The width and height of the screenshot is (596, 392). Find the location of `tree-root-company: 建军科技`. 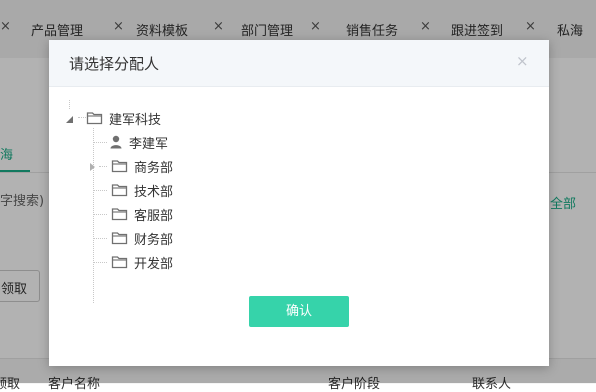

tree-root-company: 建军科技 is located at coordinates (112, 118).